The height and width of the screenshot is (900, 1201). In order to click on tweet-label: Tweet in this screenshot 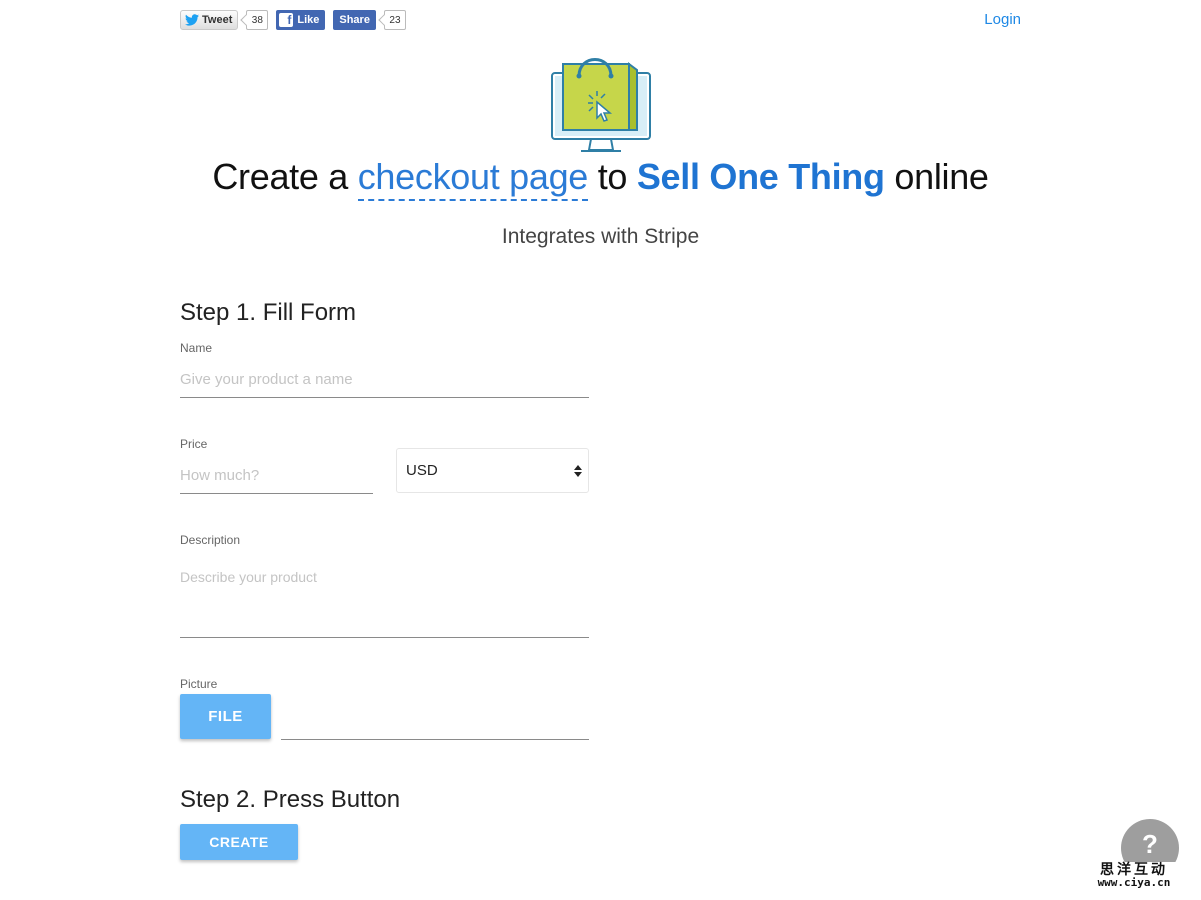, I will do `click(217, 20)`.